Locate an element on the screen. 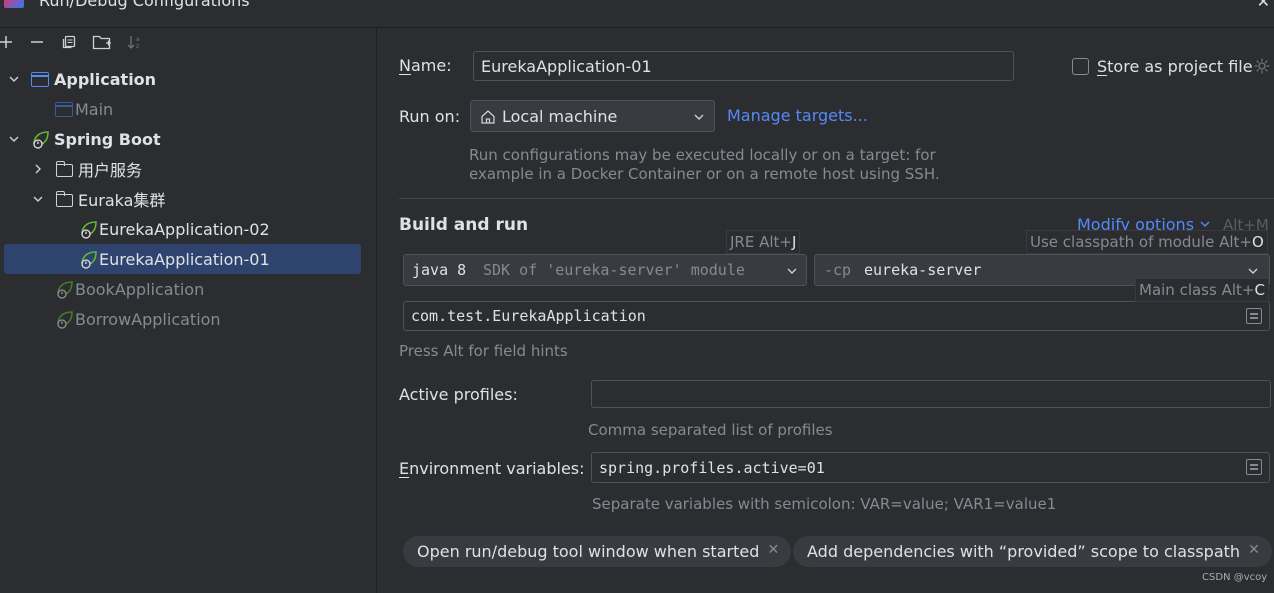 The width and height of the screenshot is (1274, 593). title-bar: Run/Debug Configurations ✕ is located at coordinates (637, 14).